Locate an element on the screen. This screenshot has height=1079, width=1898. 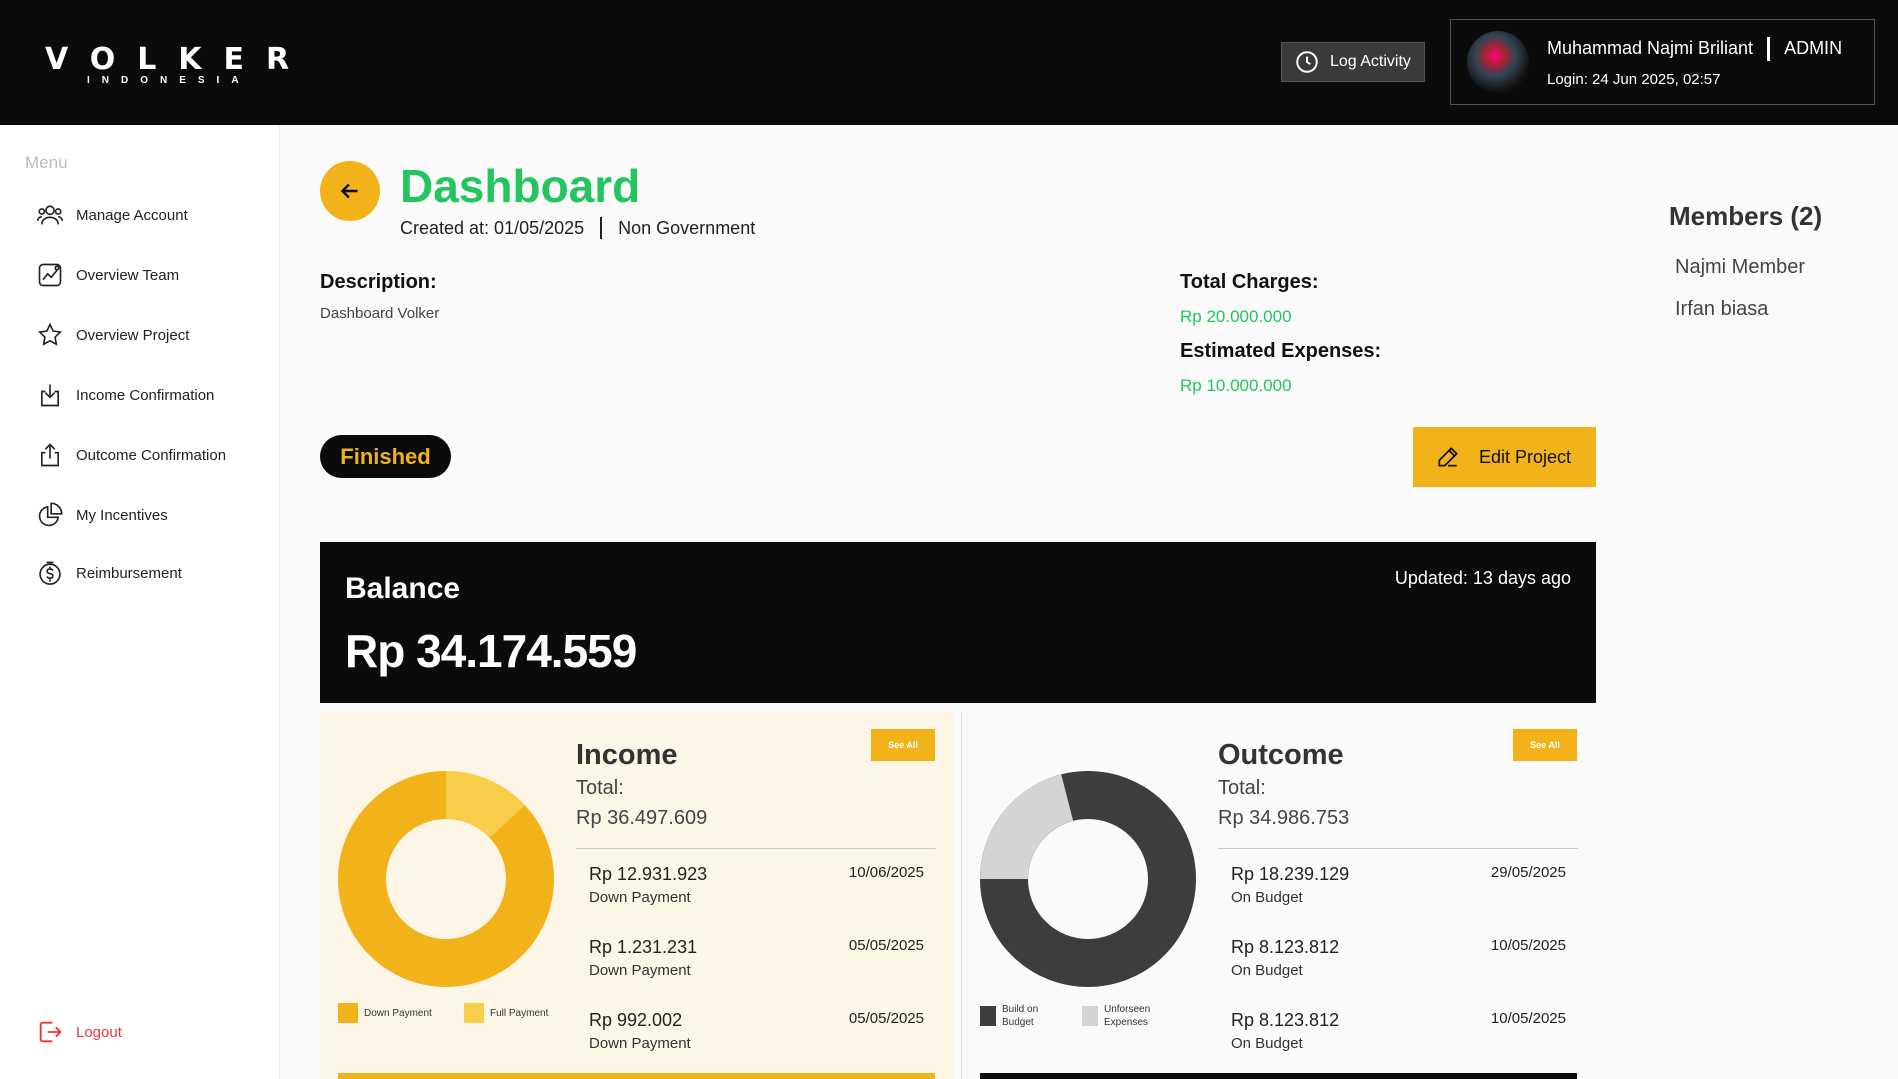
edit-project-button: Edit Project is located at coordinates (1504, 457).